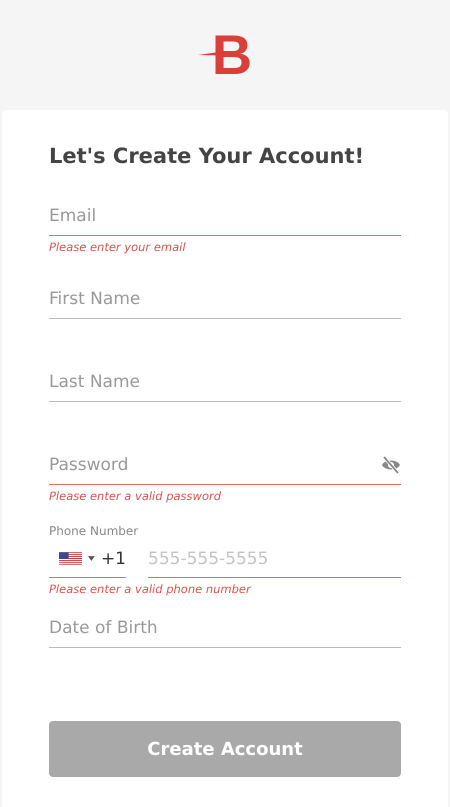  Describe the element at coordinates (225, 299) in the screenshot. I see `text-field: First Name` at that location.